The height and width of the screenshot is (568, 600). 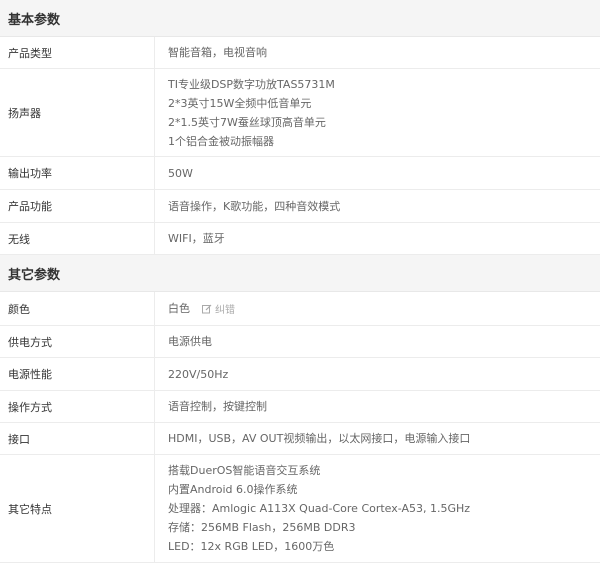 I want to click on spec-value-line: HDMI，USB，AV OUT视频输出，以太网接口，电源输入接口, so click(x=319, y=438).